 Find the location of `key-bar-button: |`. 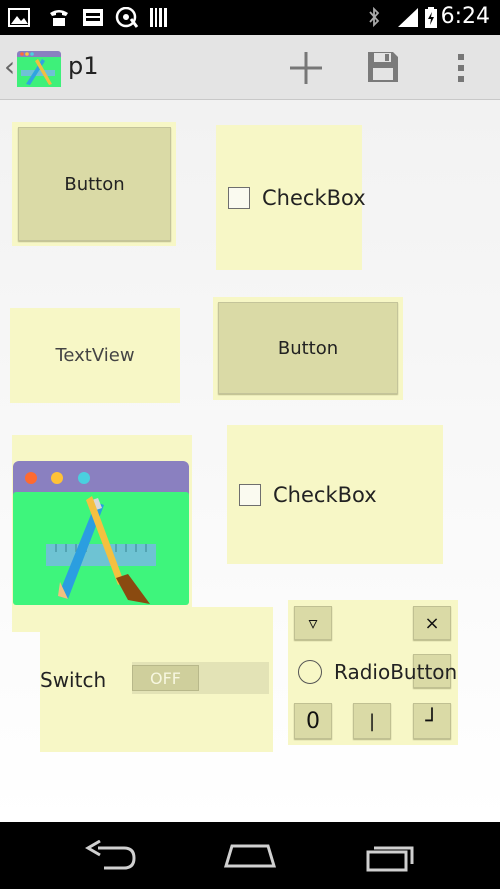

key-bar-button: | is located at coordinates (372, 721).